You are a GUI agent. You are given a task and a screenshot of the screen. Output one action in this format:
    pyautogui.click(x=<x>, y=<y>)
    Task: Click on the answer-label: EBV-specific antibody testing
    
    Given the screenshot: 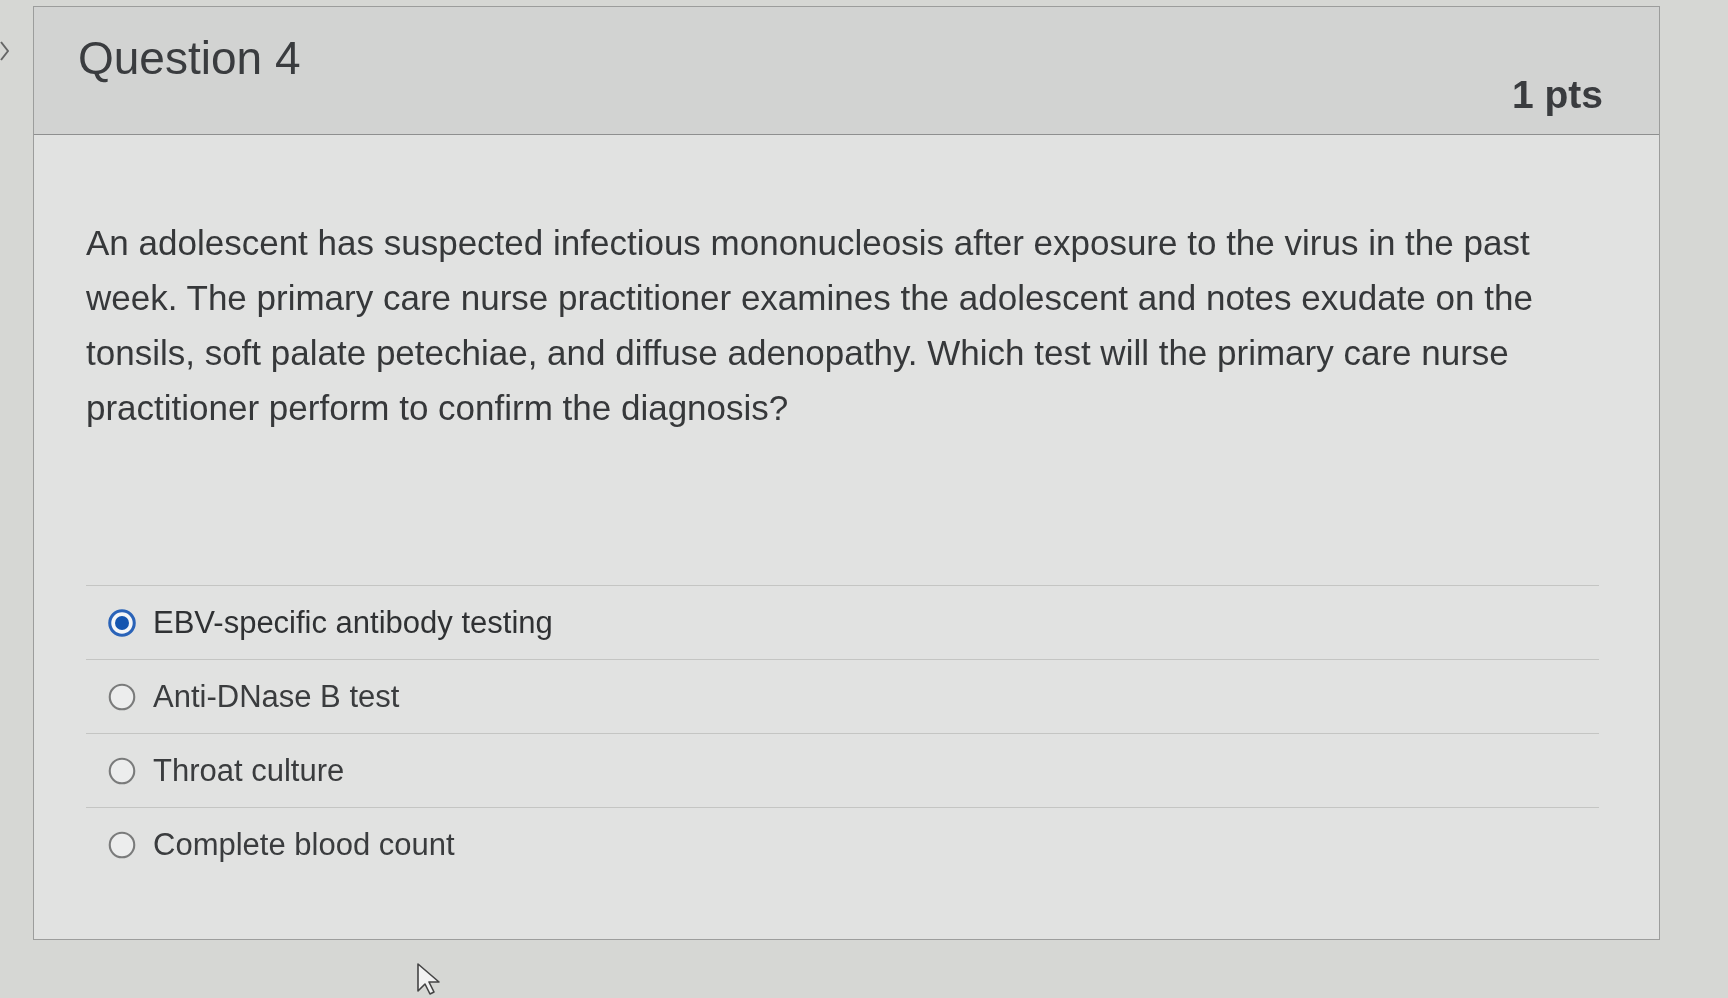 What is the action you would take?
    pyautogui.click(x=353, y=622)
    